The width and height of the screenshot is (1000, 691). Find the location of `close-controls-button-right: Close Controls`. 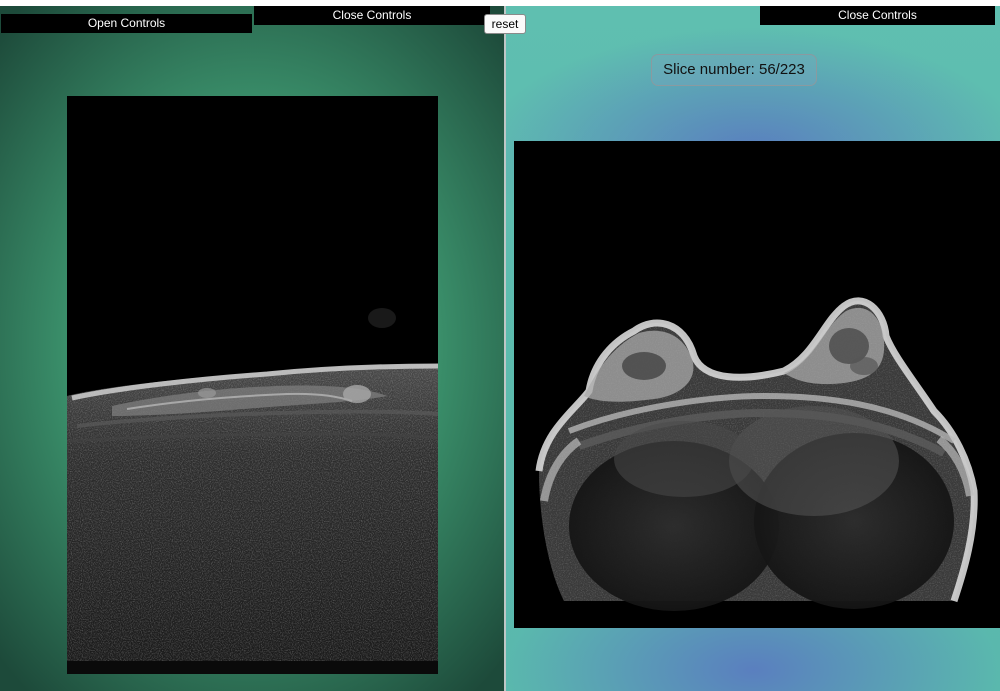

close-controls-button-right: Close Controls is located at coordinates (877, 15).